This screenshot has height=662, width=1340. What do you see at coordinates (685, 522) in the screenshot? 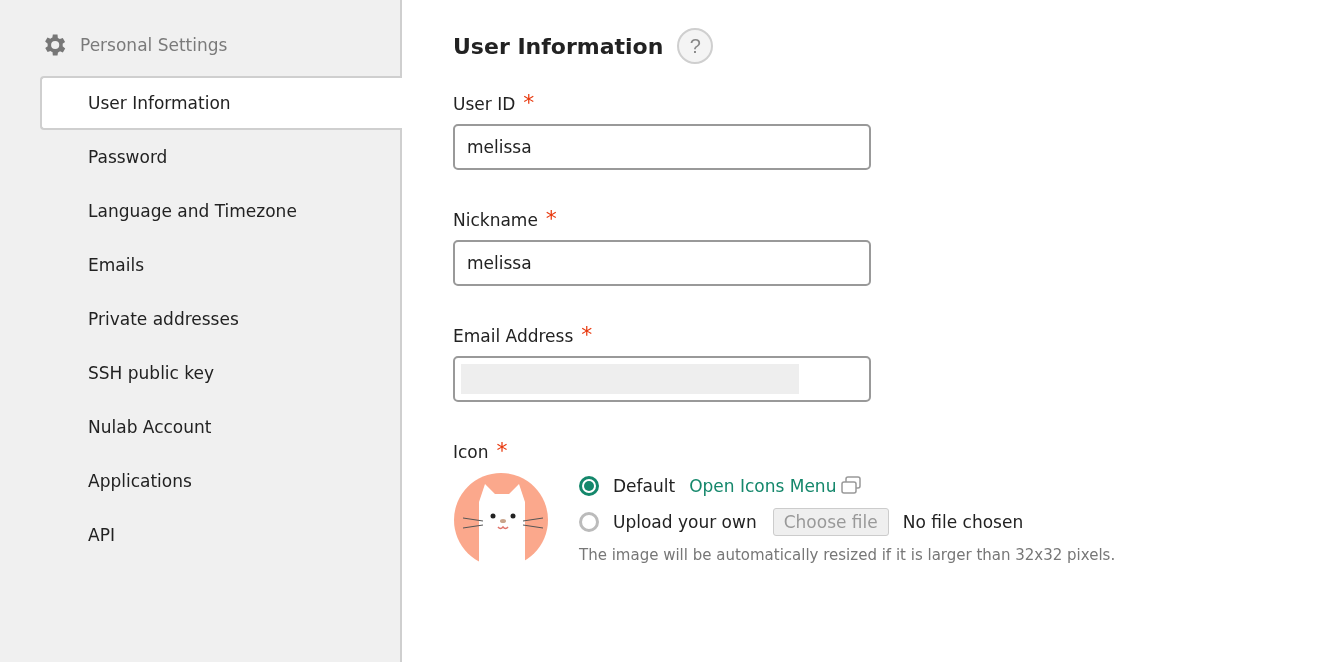
I see `option-label: Upload your own` at bounding box center [685, 522].